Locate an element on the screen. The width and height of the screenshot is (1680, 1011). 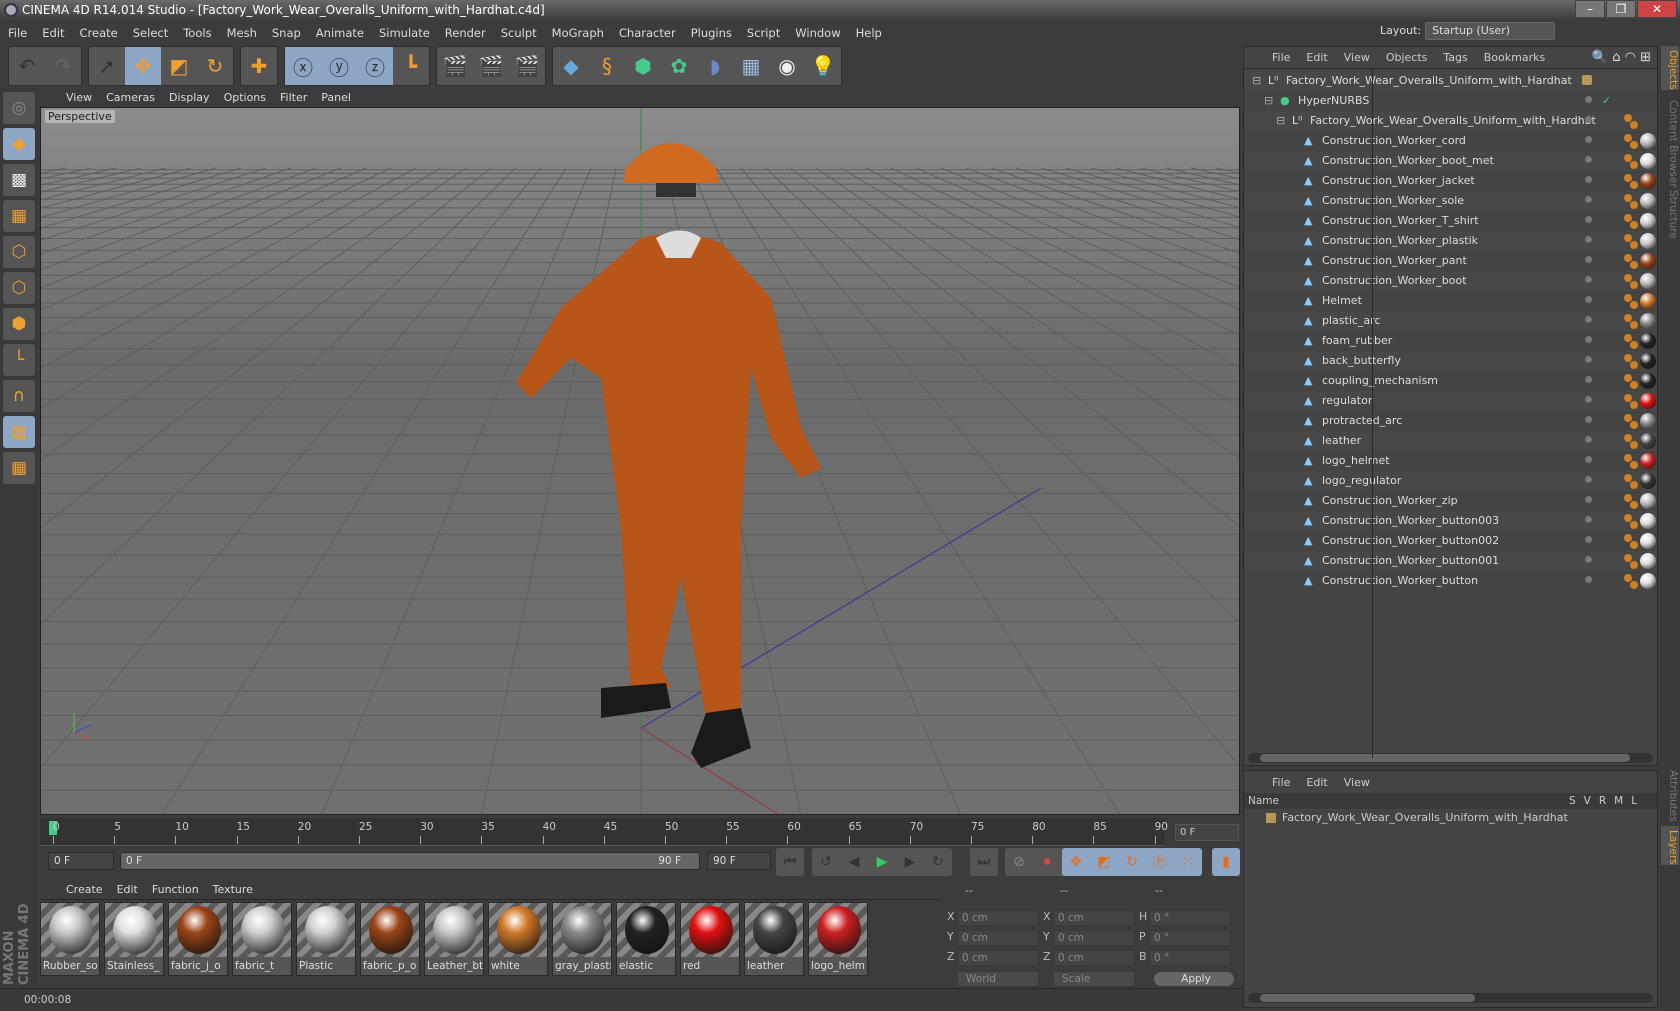
rotate-icon: ↻ is located at coordinates (215, 66).